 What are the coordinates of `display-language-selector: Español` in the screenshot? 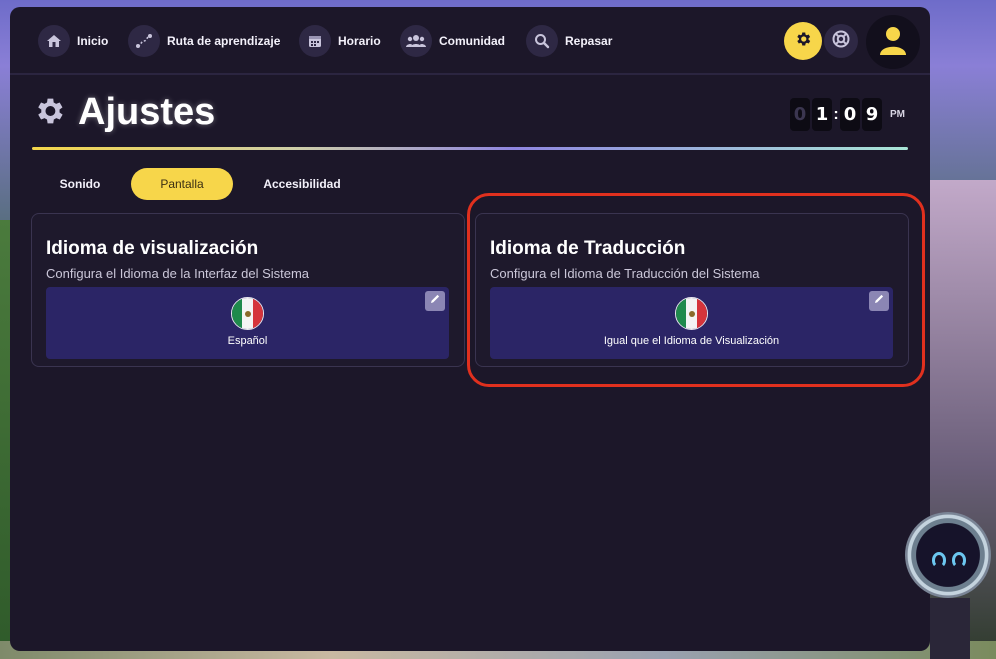 It's located at (247, 323).